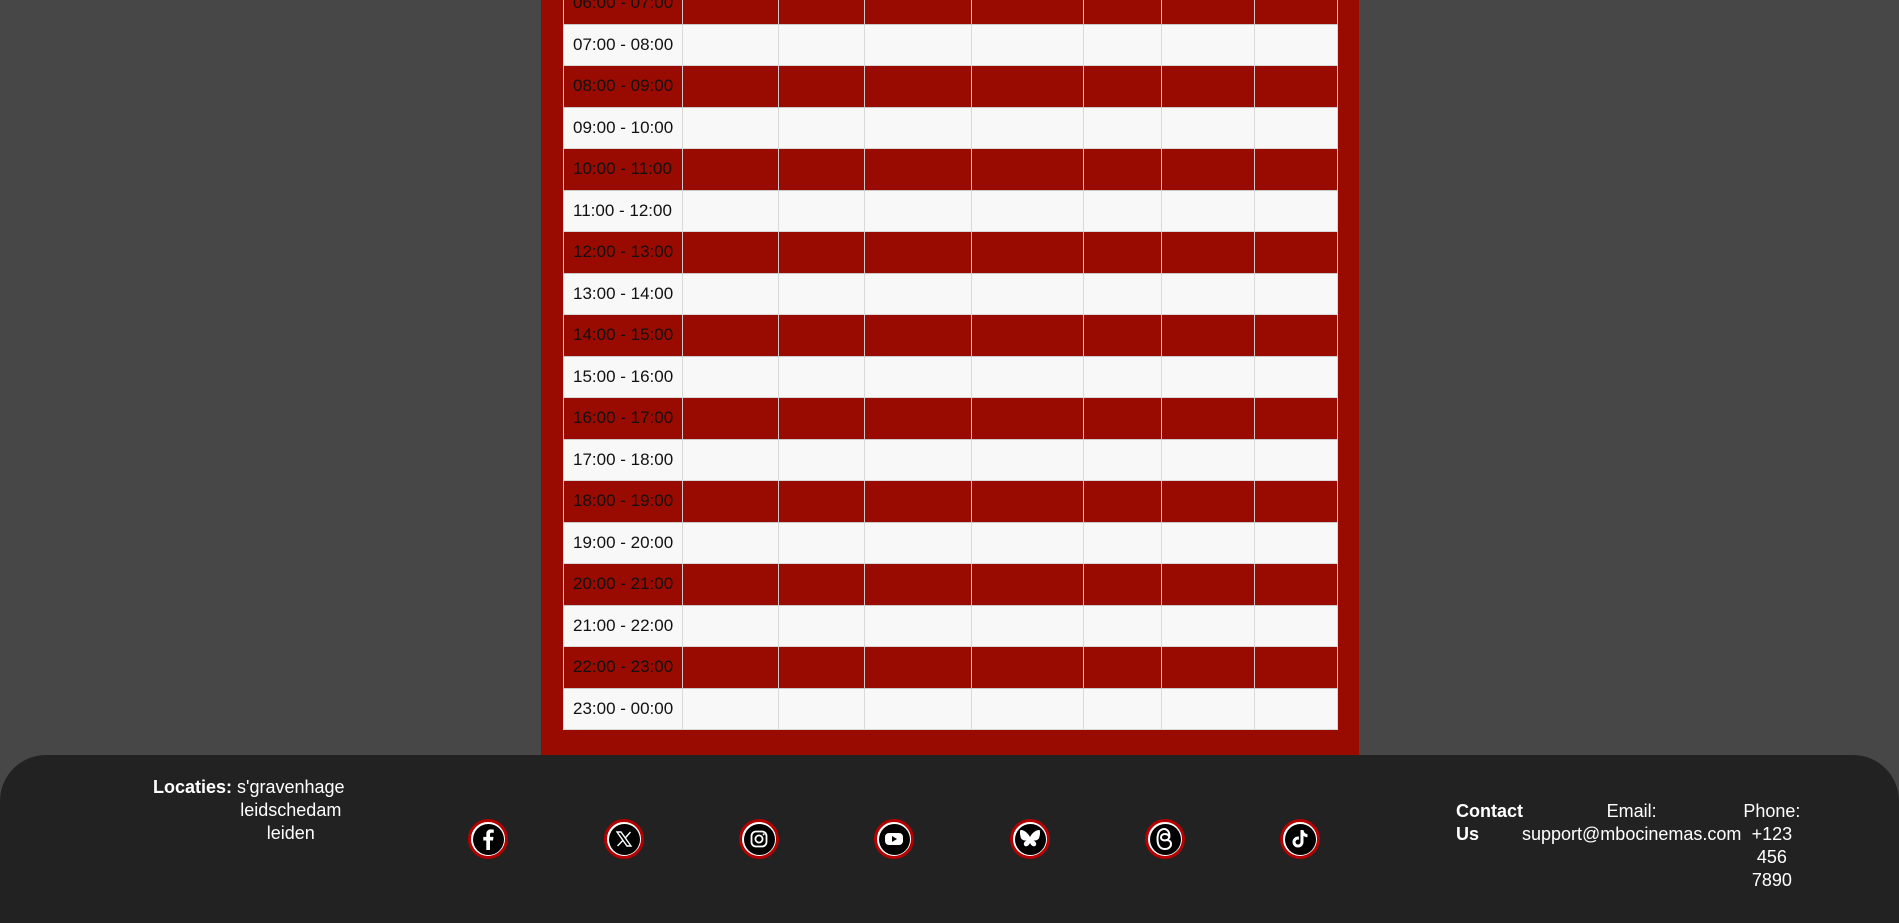 Image resolution: width=1899 pixels, height=923 pixels. Describe the element at coordinates (1631, 834) in the screenshot. I see `email-address: support@mbocinemas.com` at that location.